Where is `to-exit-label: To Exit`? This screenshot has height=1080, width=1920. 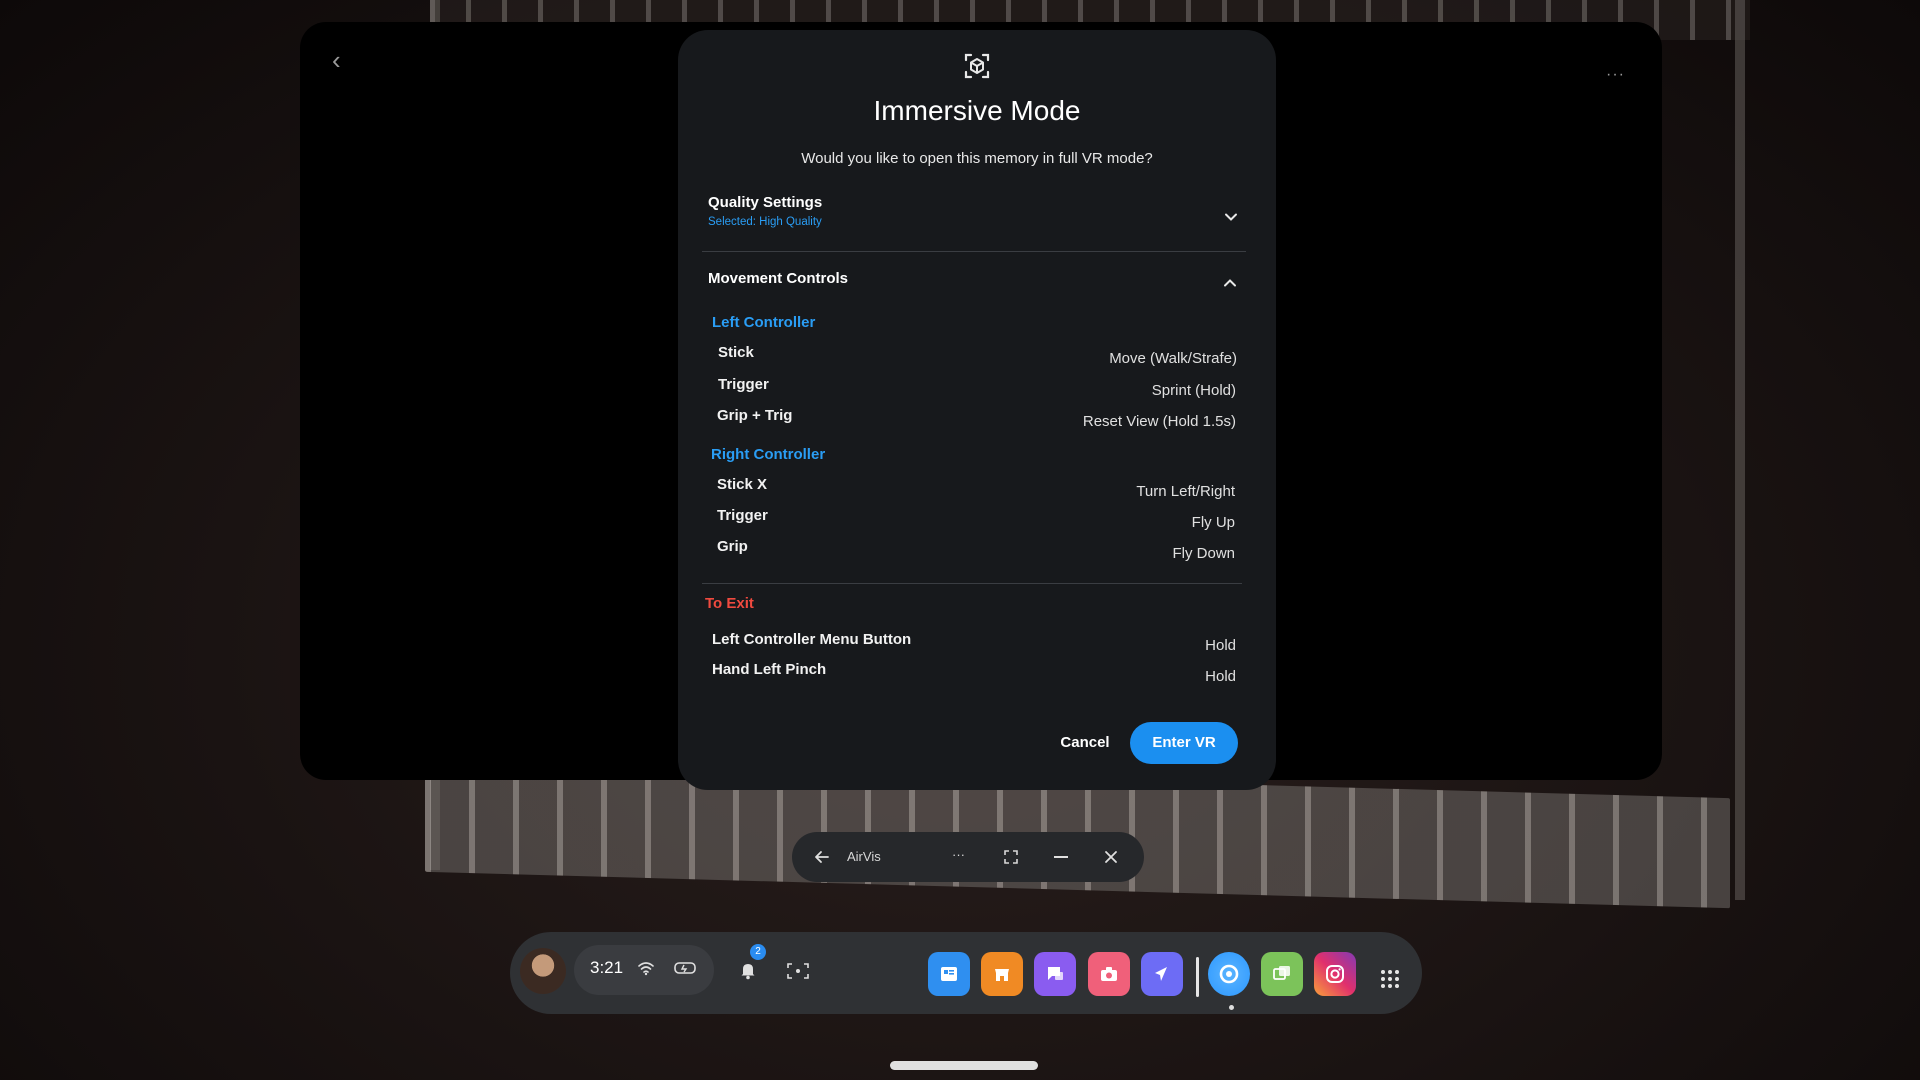
to-exit-label: To Exit is located at coordinates (729, 603).